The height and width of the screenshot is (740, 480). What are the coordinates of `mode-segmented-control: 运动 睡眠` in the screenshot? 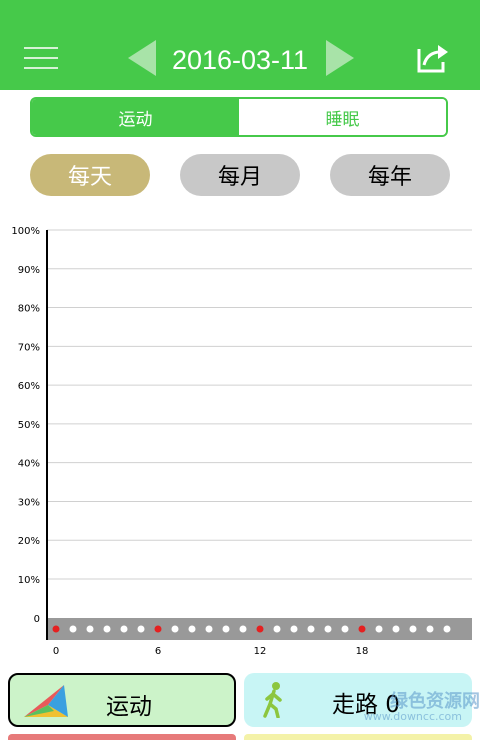 It's located at (239, 117).